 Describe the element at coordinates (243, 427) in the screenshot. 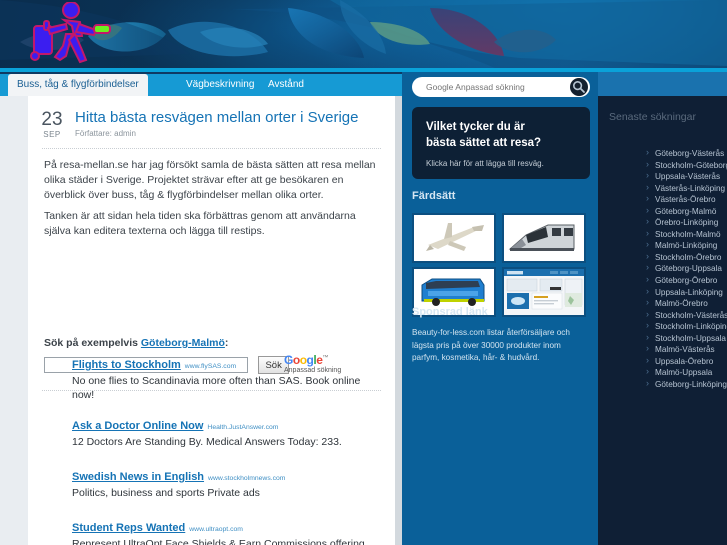

I see `ad-url: Health.JustAnswer.com` at that location.